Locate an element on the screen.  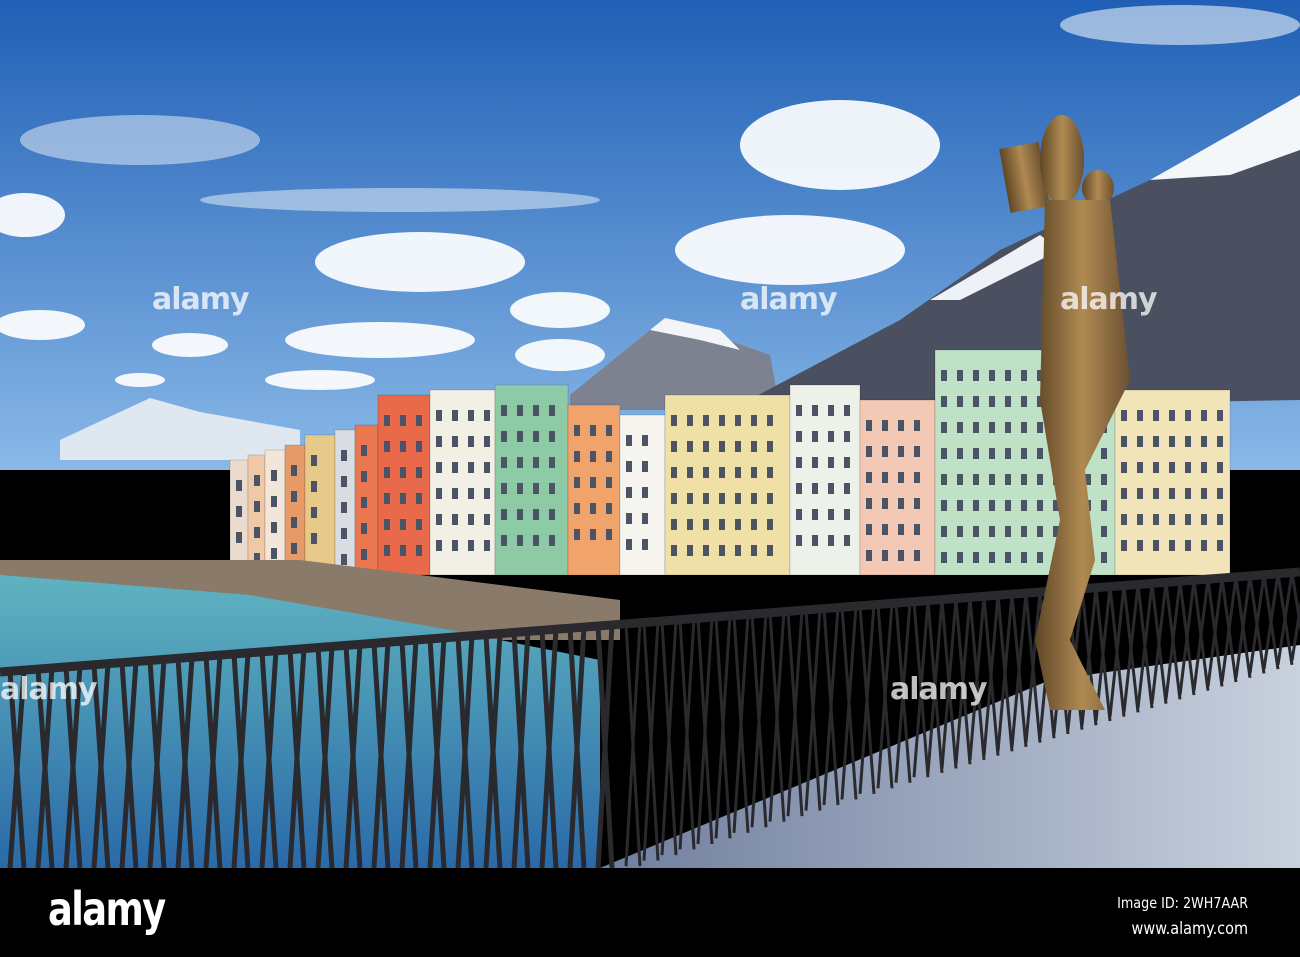
building is located at coordinates (320, 505).